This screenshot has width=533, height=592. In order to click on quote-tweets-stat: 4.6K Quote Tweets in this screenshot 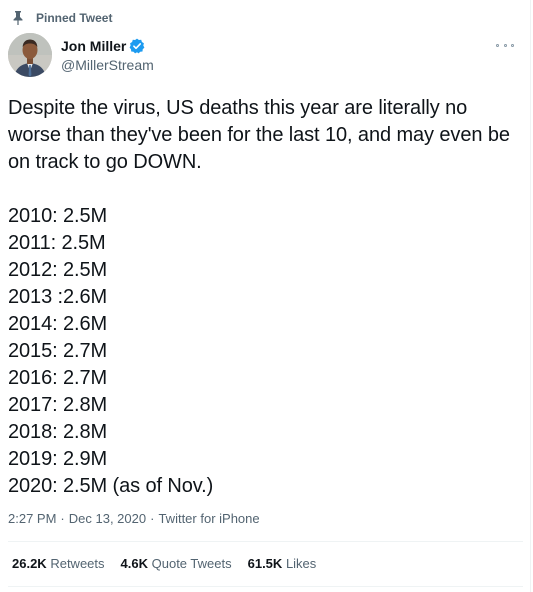, I will do `click(176, 563)`.